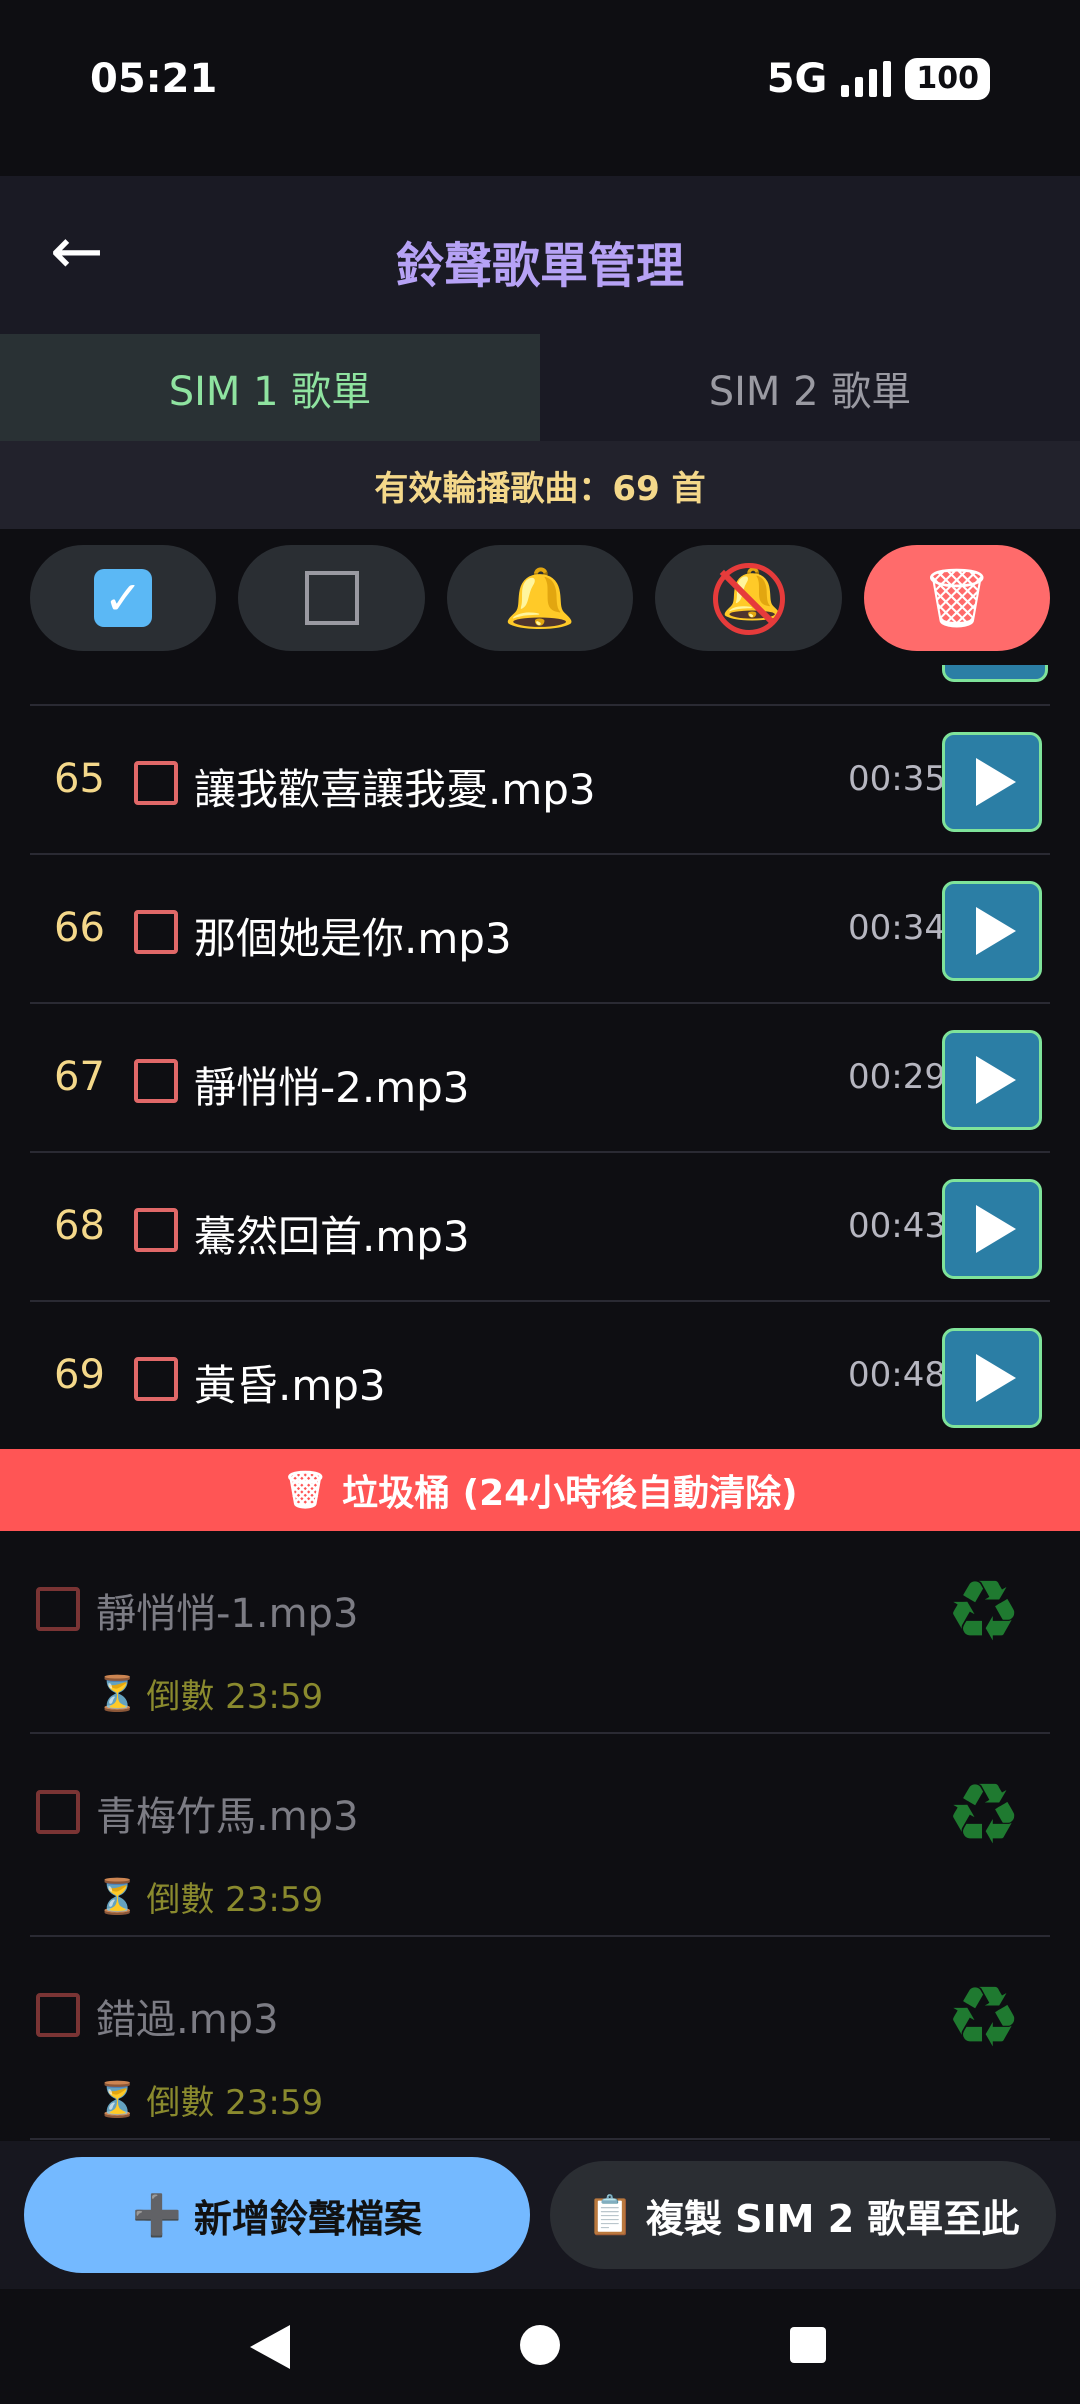 The width and height of the screenshot is (1080, 2404). What do you see at coordinates (866, 79) in the screenshot?
I see `signal-icon` at bounding box center [866, 79].